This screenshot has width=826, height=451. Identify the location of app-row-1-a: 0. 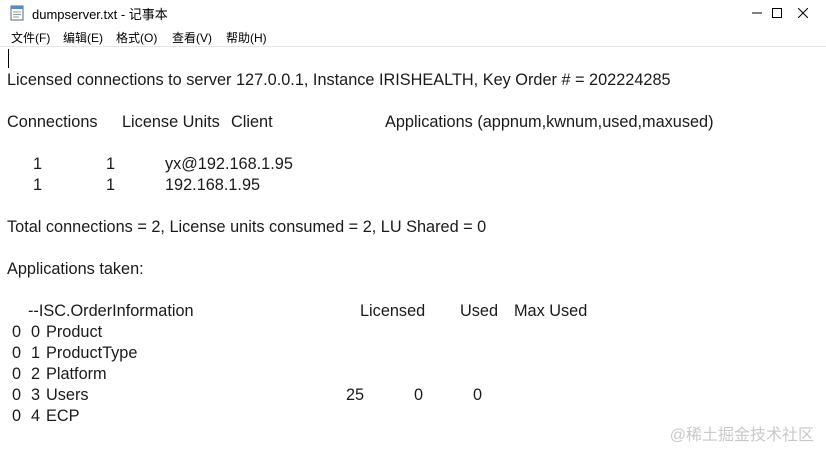
(17, 332).